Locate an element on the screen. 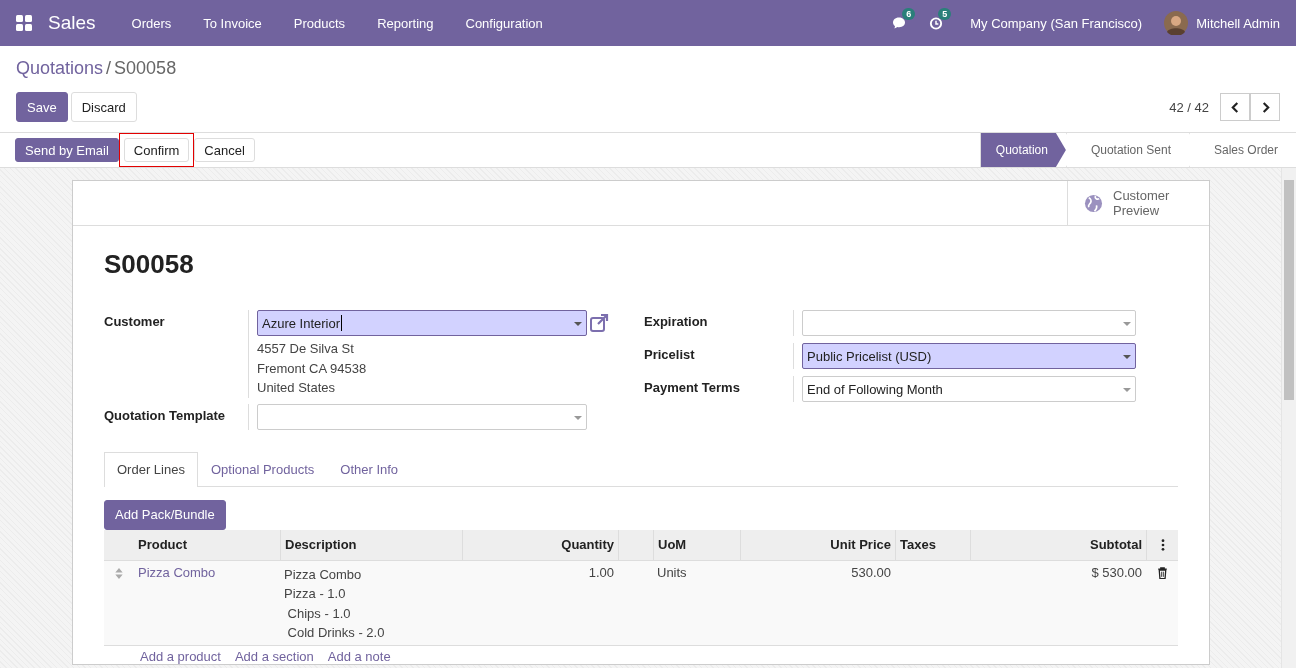 Image resolution: width=1296 pixels, height=668 pixels. message-count-badge: 6 is located at coordinates (909, 13).